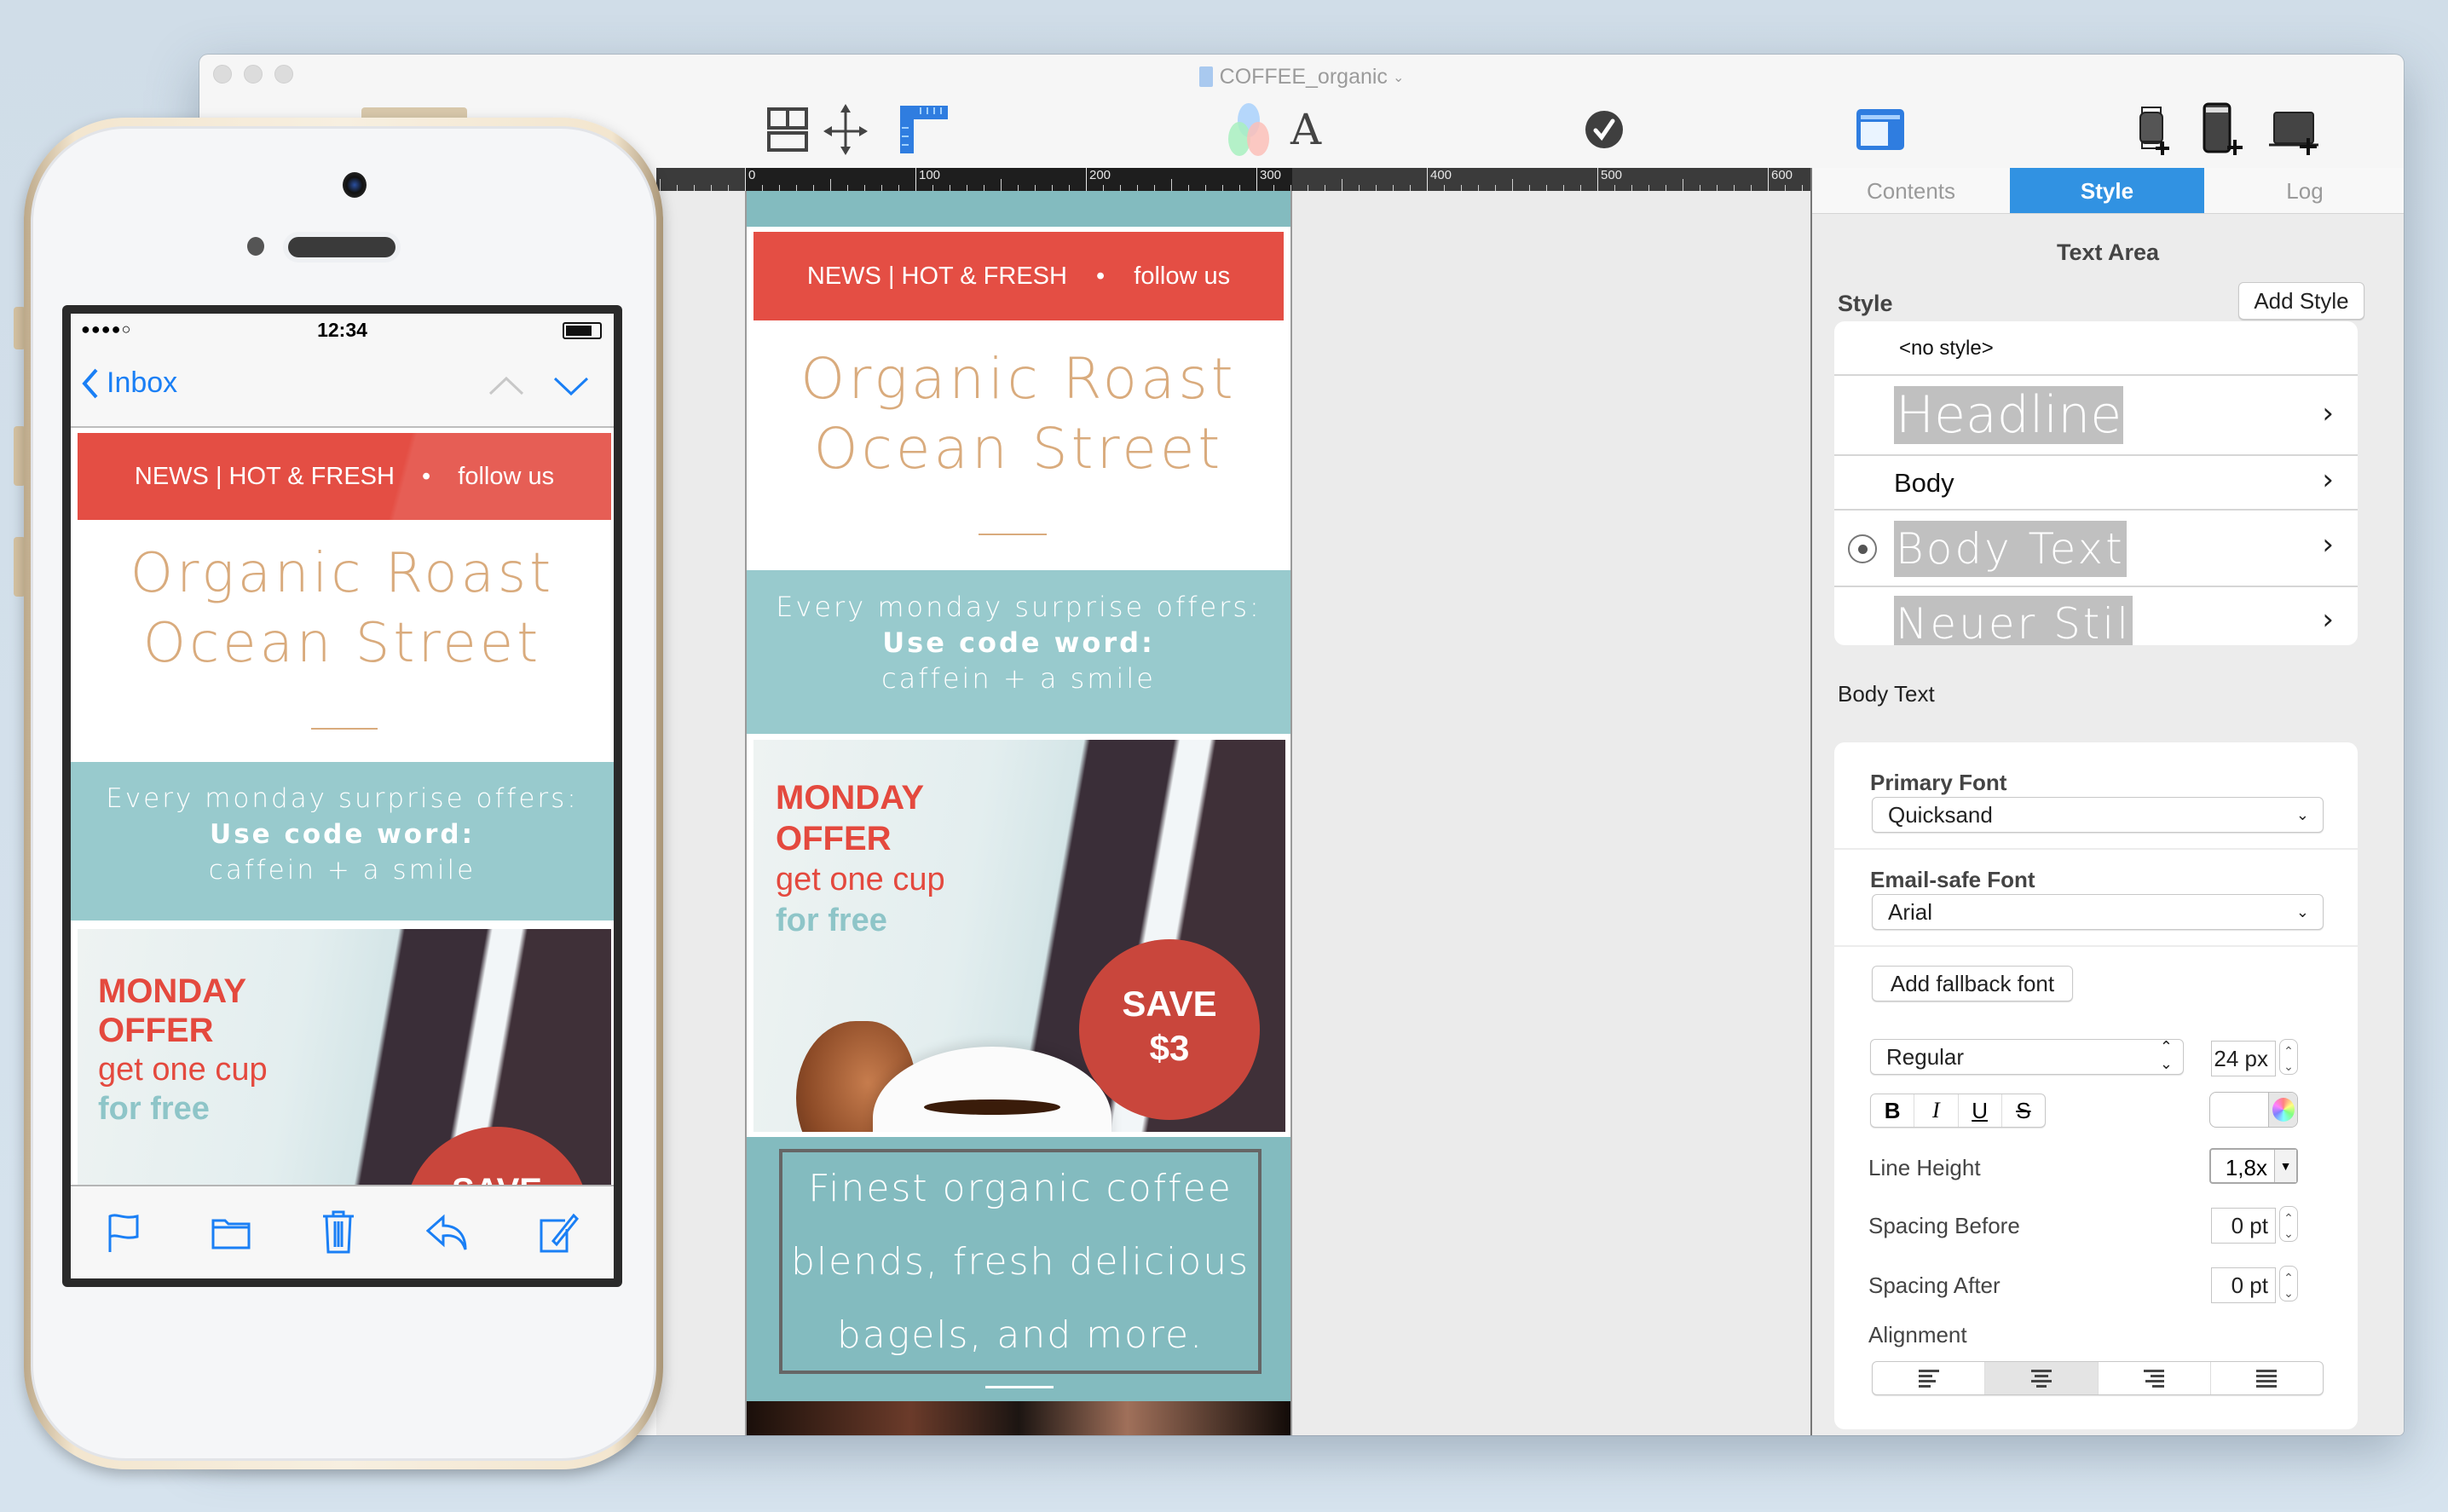  I want to click on text-color-well, so click(2254, 1110).